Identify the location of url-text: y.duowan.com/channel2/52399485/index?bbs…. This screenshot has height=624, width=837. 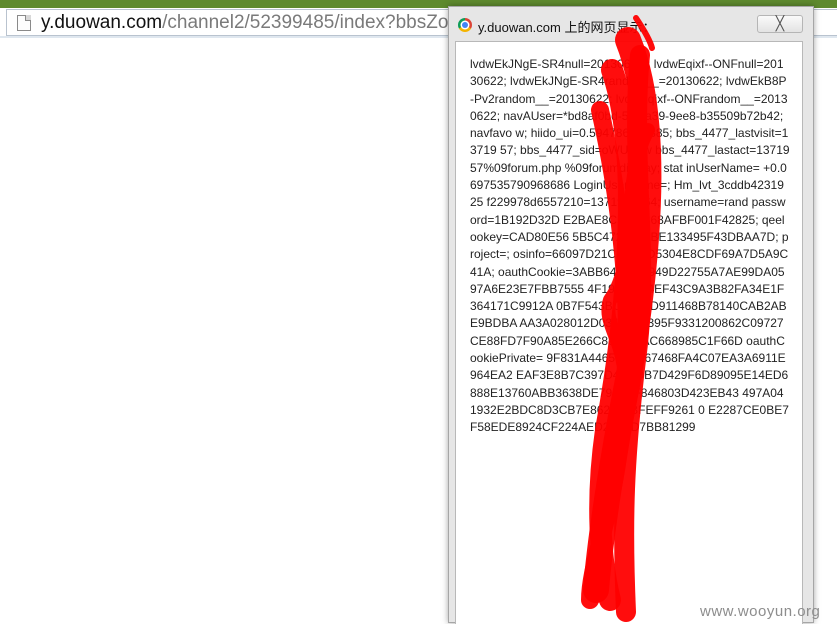
(277, 23).